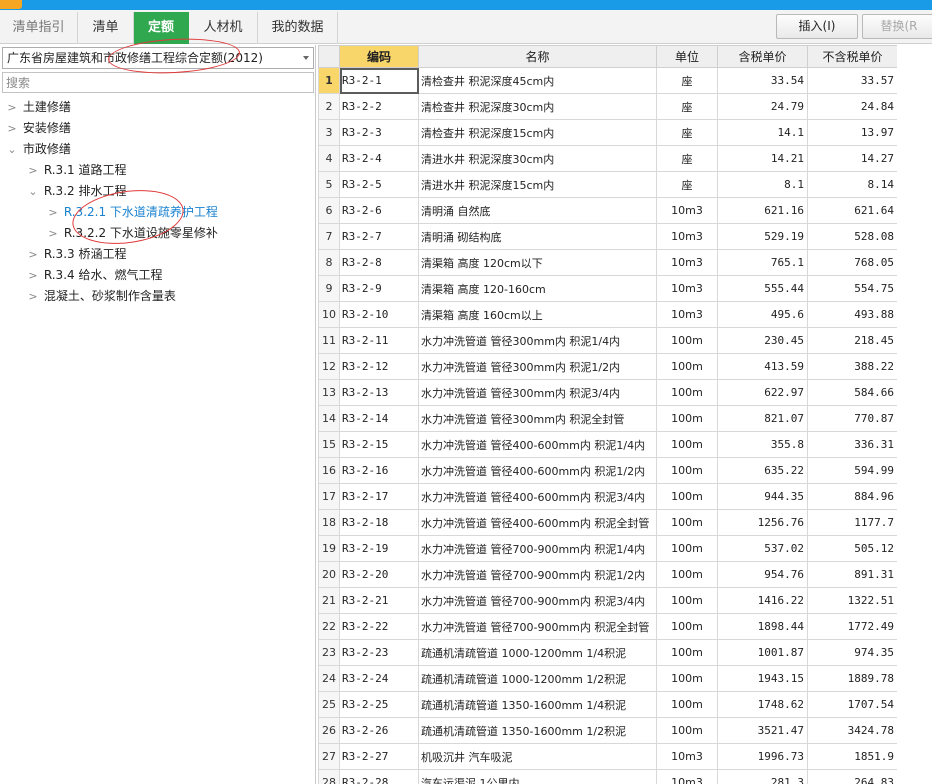 The width and height of the screenshot is (932, 784). What do you see at coordinates (379, 106) in the screenshot?
I see `cell-code: R3-2-2` at bounding box center [379, 106].